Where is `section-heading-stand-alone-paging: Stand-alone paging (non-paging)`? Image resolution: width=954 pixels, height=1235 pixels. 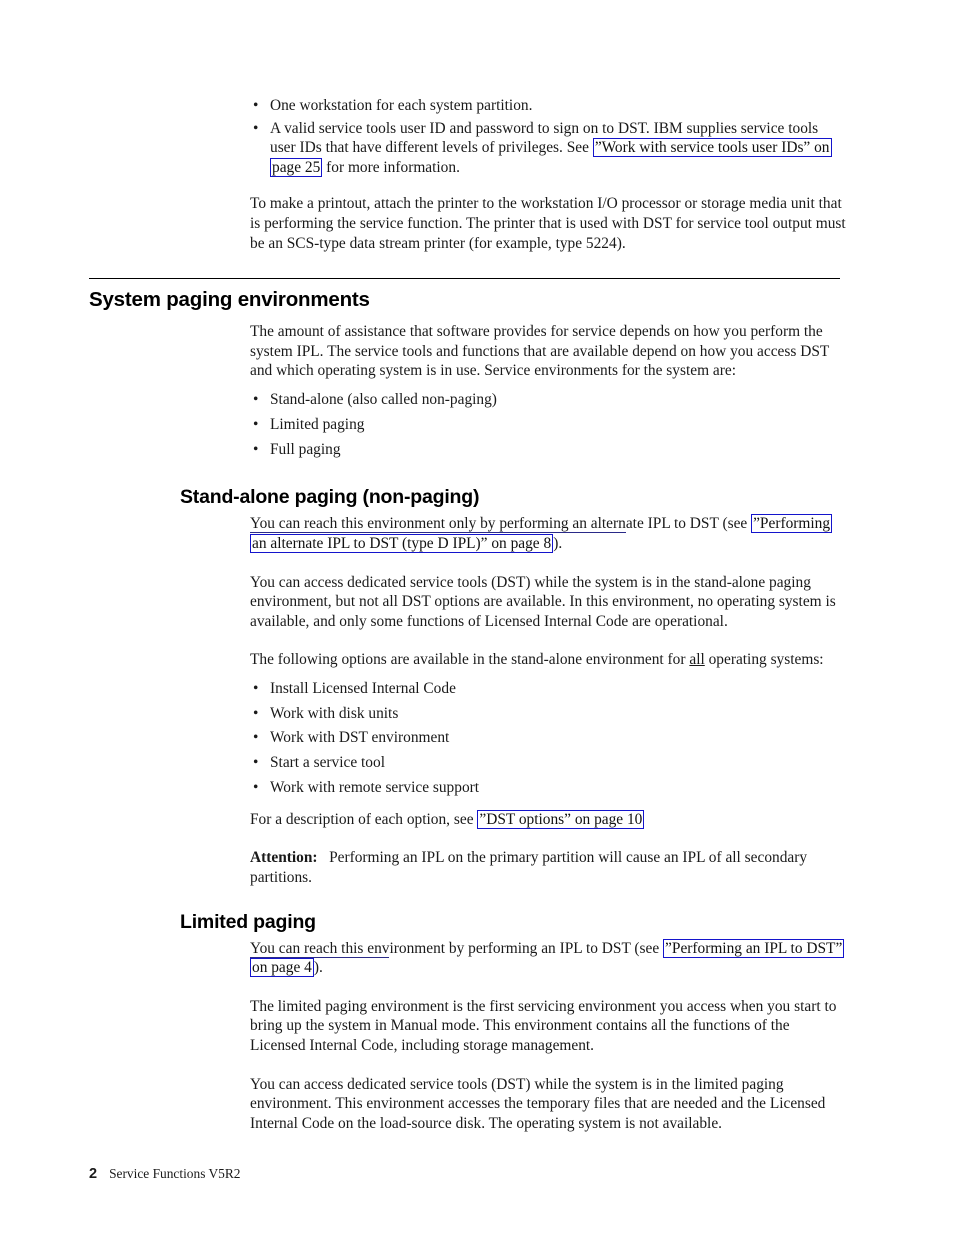
section-heading-stand-alone-paging: Stand-alone paging (non-paging) is located at coordinates (330, 497).